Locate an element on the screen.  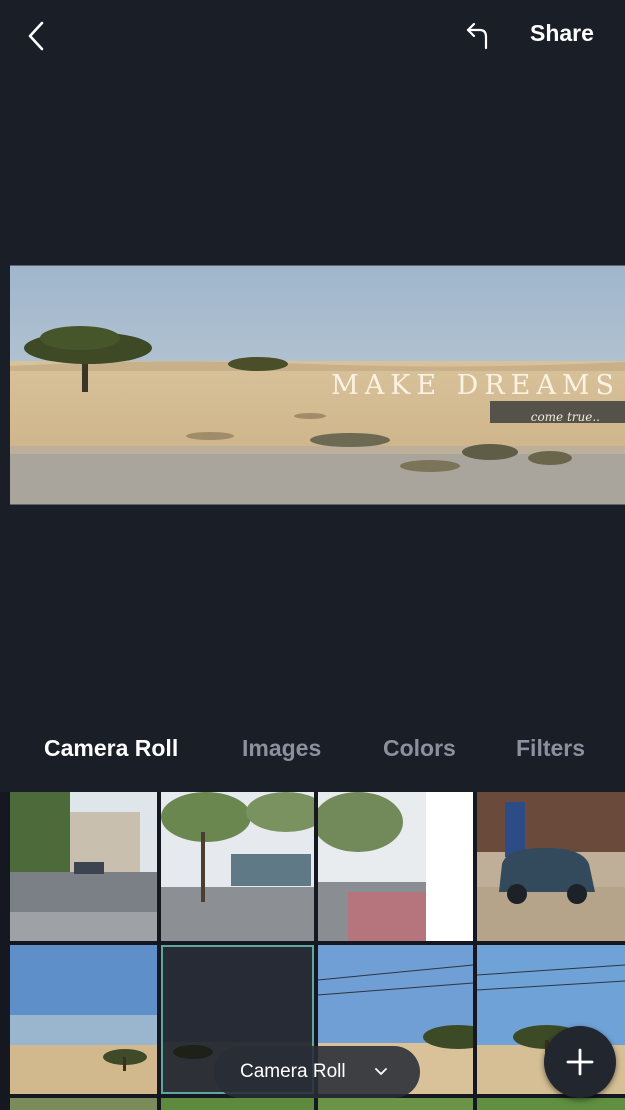
chevron-left-icon is located at coordinates (36, 36).